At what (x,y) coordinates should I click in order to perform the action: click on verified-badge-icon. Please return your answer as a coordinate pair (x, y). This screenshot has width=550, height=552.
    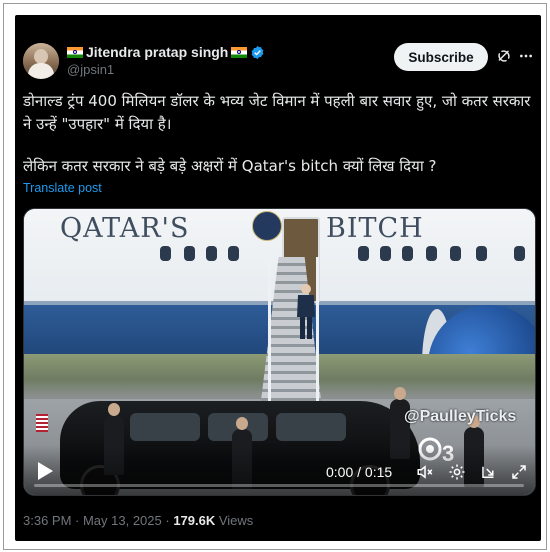
    Looking at the image, I should click on (257, 52).